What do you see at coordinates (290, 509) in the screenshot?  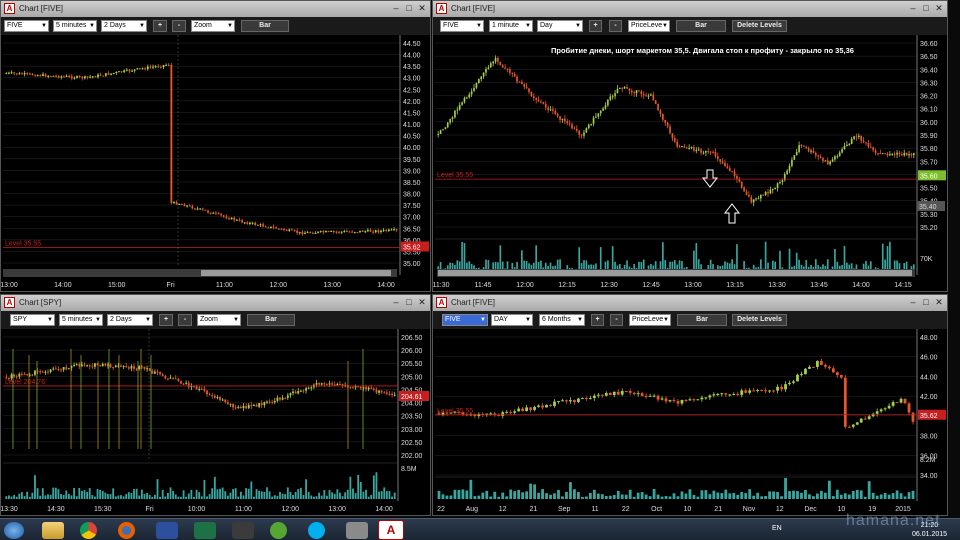 I see `x-tick-label: 12:00` at bounding box center [290, 509].